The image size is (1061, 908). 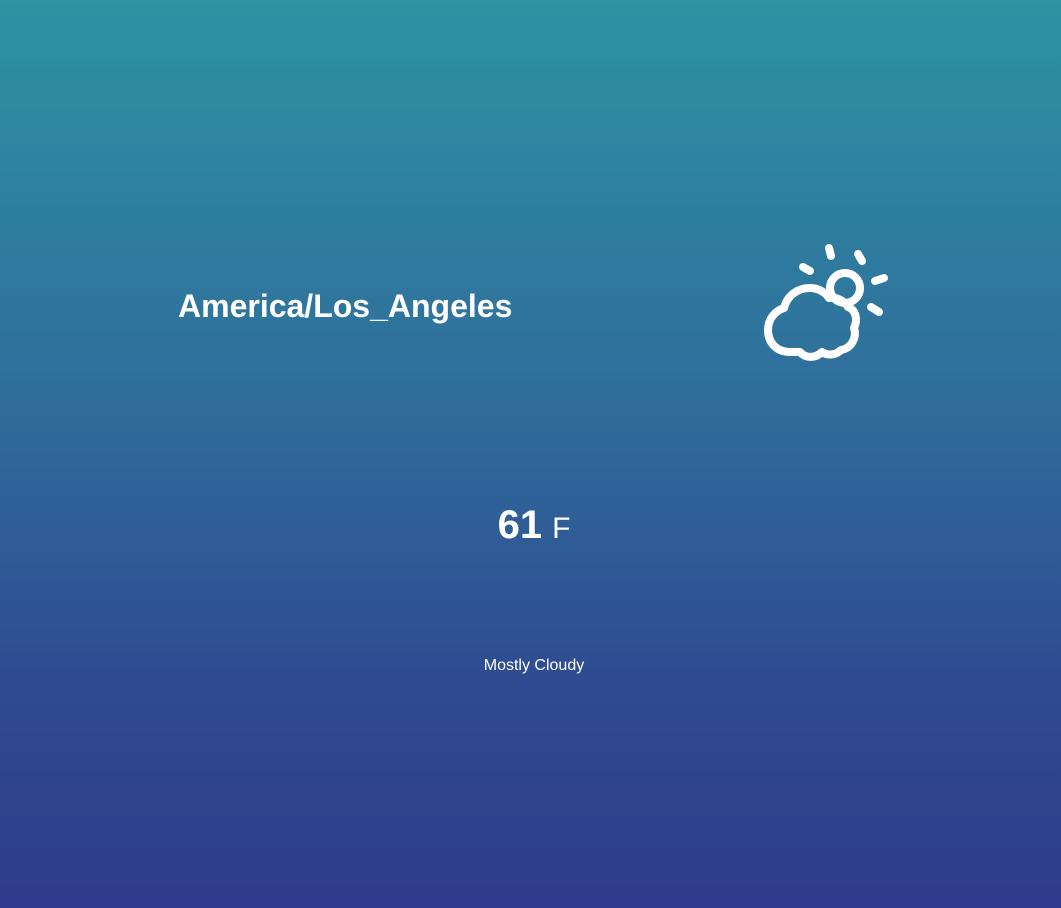 What do you see at coordinates (520, 525) in the screenshot?
I see `temperature-value: 61` at bounding box center [520, 525].